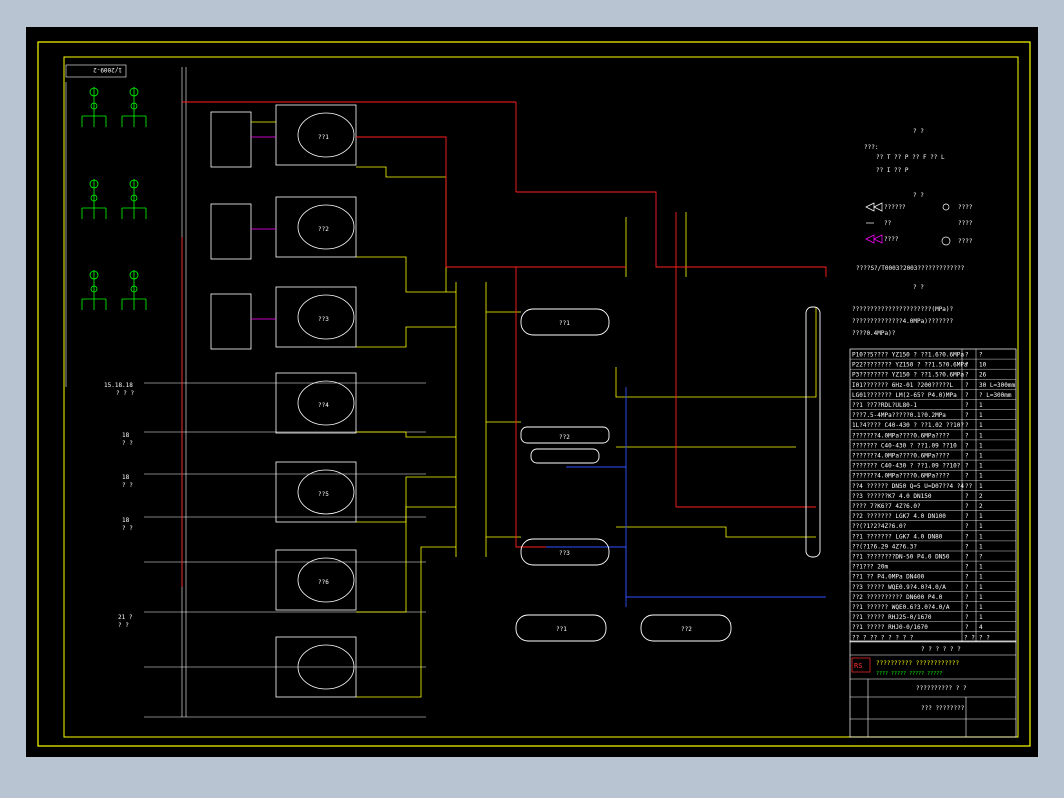 This screenshot has width=1064, height=798. Describe the element at coordinates (908, 355) in the screenshot. I see `table-cell: P10??5???? YZ150 ? ??1.6?0.6MPa` at that location.